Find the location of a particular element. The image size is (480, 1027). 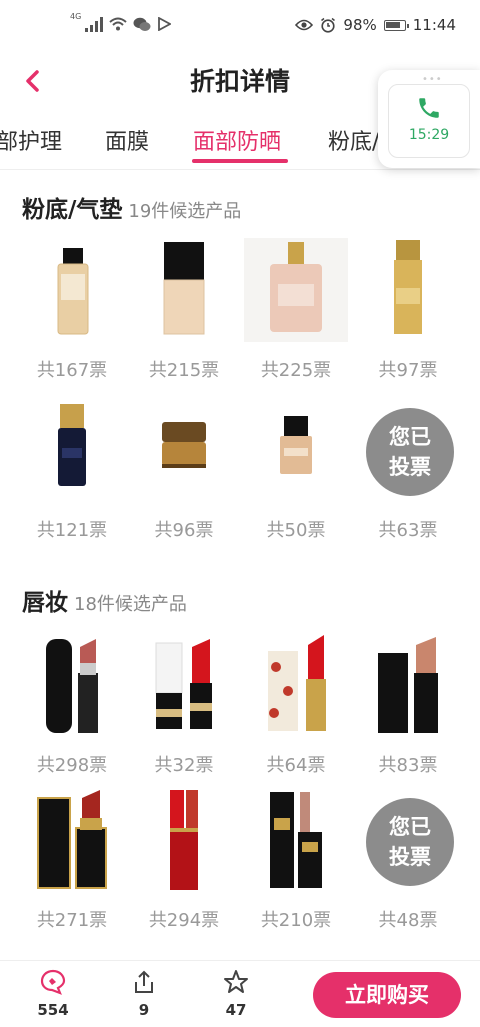

bottom-action-bar: 554 9 47 立即购买 is located at coordinates (240, 993).